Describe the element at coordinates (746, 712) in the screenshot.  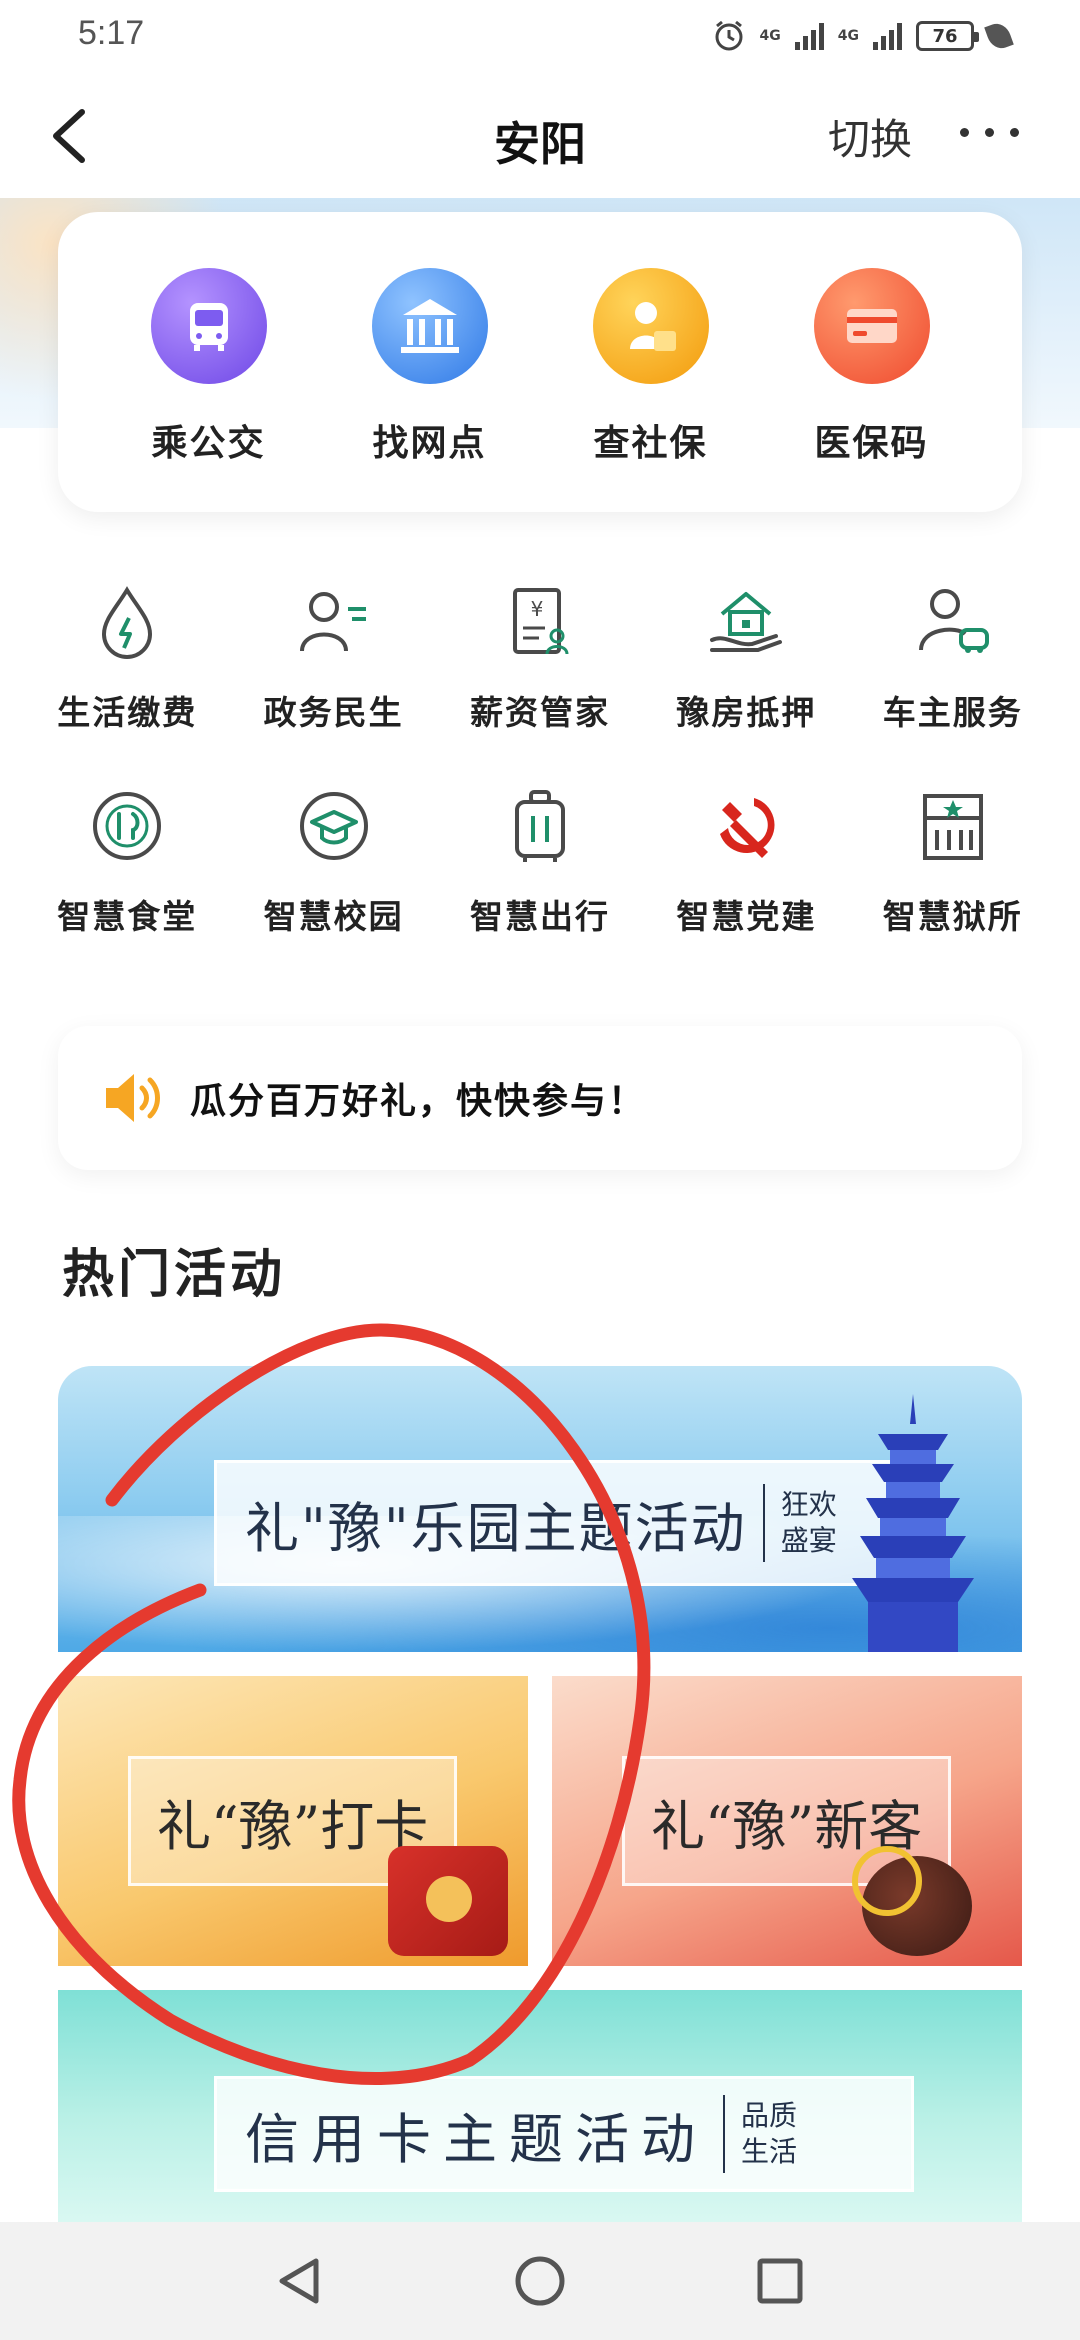
I see `service-label: 豫房抵押` at that location.